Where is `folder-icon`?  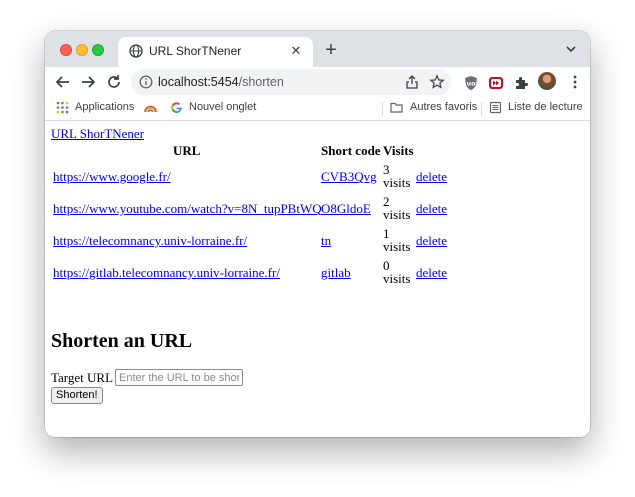
folder-icon is located at coordinates (396, 107).